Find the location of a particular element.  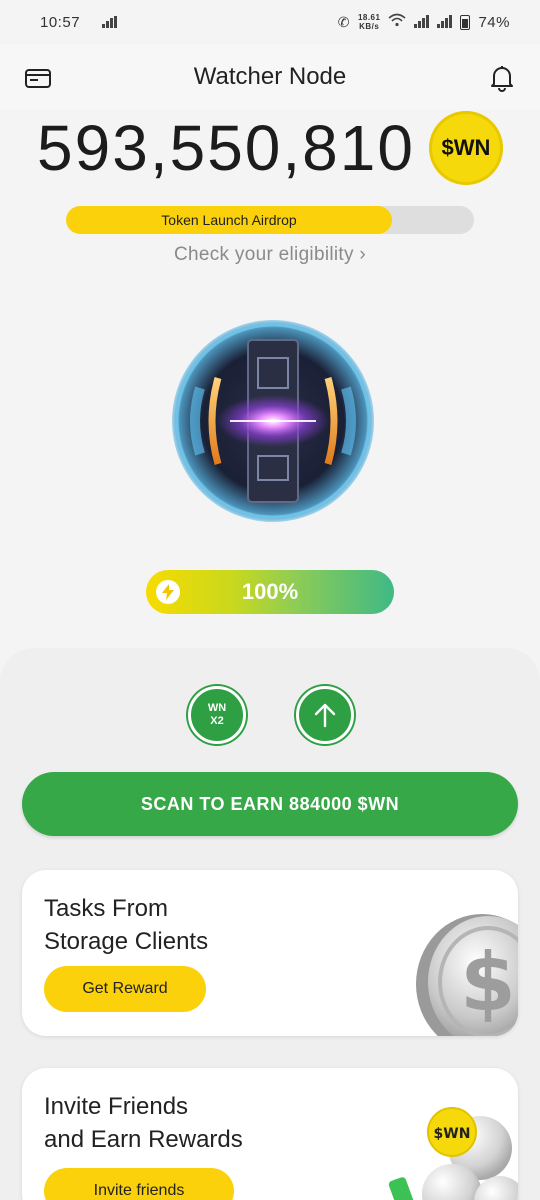

arrow-up-icon is located at coordinates (325, 715).